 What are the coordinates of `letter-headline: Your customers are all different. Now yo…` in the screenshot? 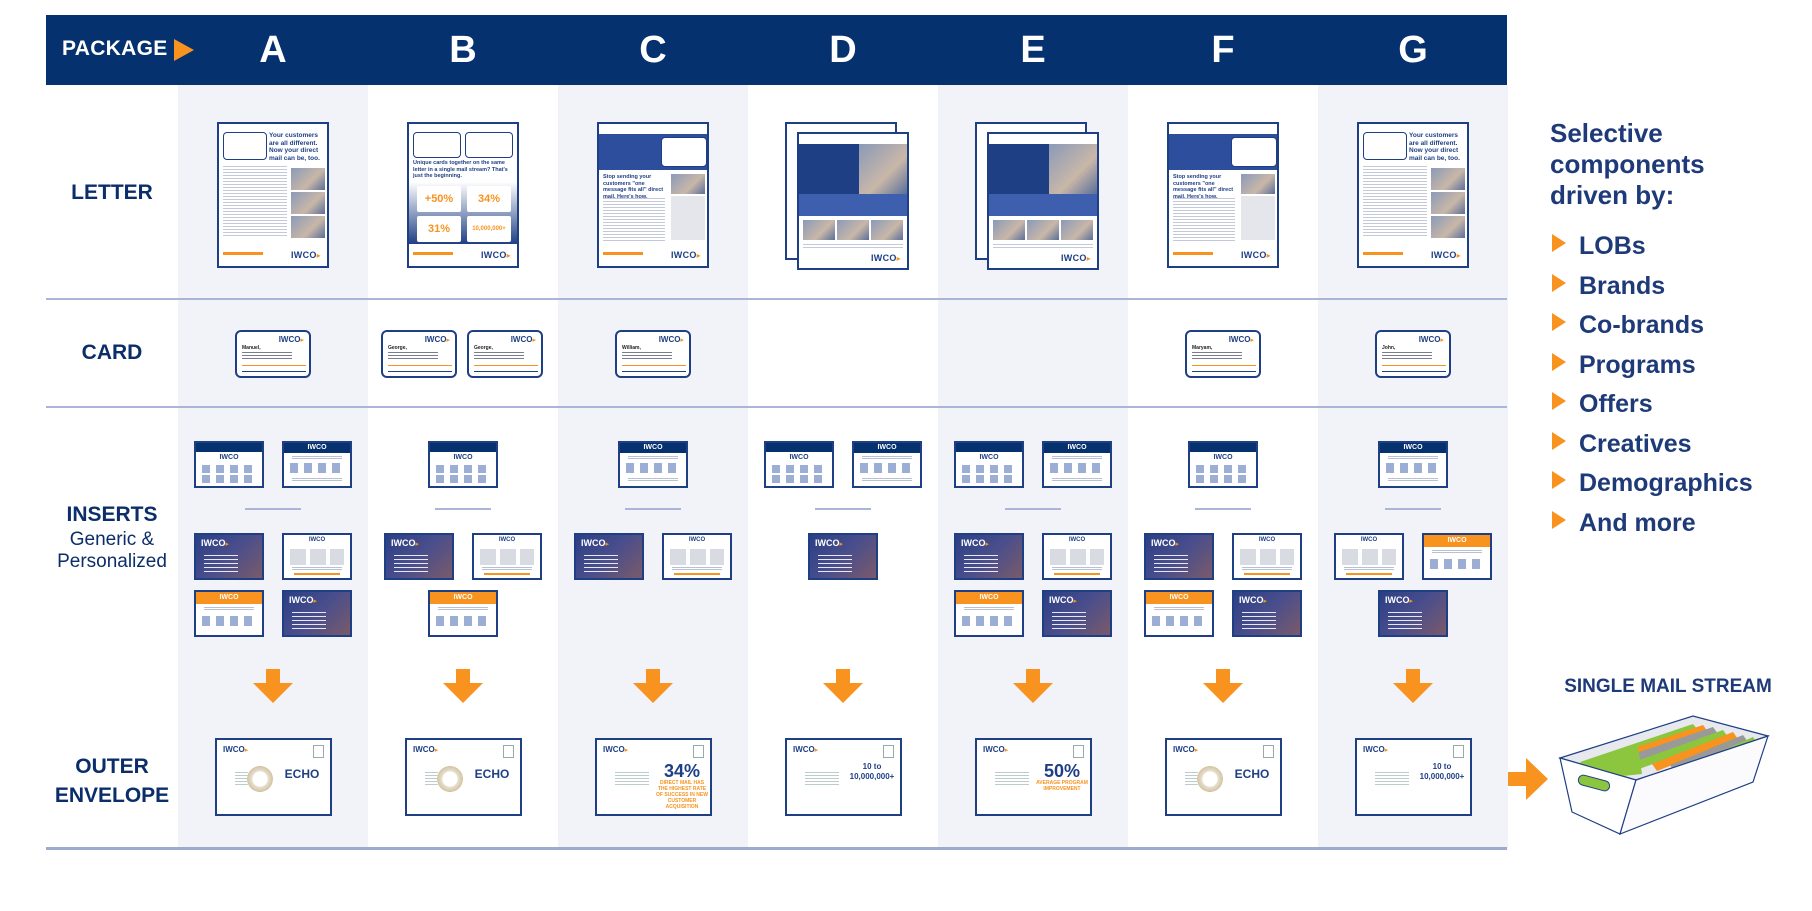 It's located at (1434, 147).